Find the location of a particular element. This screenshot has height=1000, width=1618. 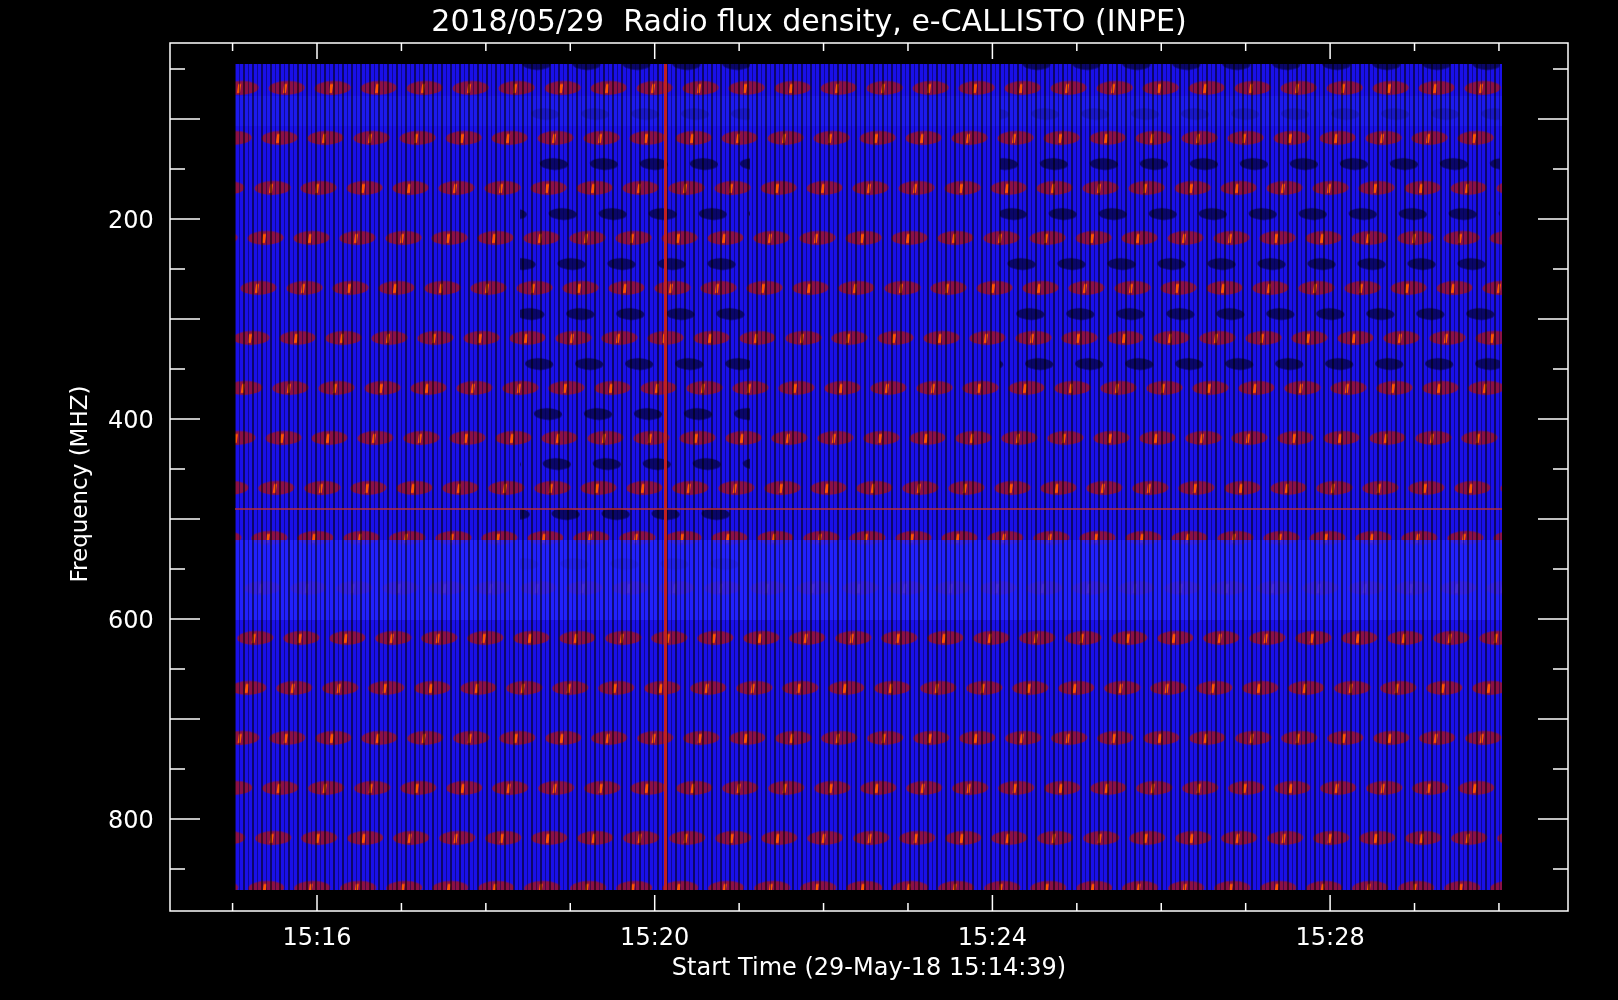

y-tick-label: 600 is located at coordinates (131, 620).